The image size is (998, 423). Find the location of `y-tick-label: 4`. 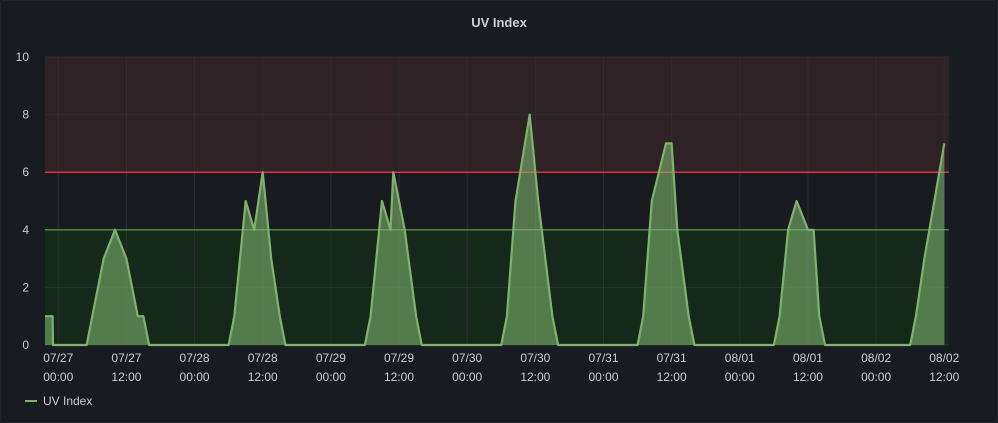

y-tick-label: 4 is located at coordinates (25, 230).